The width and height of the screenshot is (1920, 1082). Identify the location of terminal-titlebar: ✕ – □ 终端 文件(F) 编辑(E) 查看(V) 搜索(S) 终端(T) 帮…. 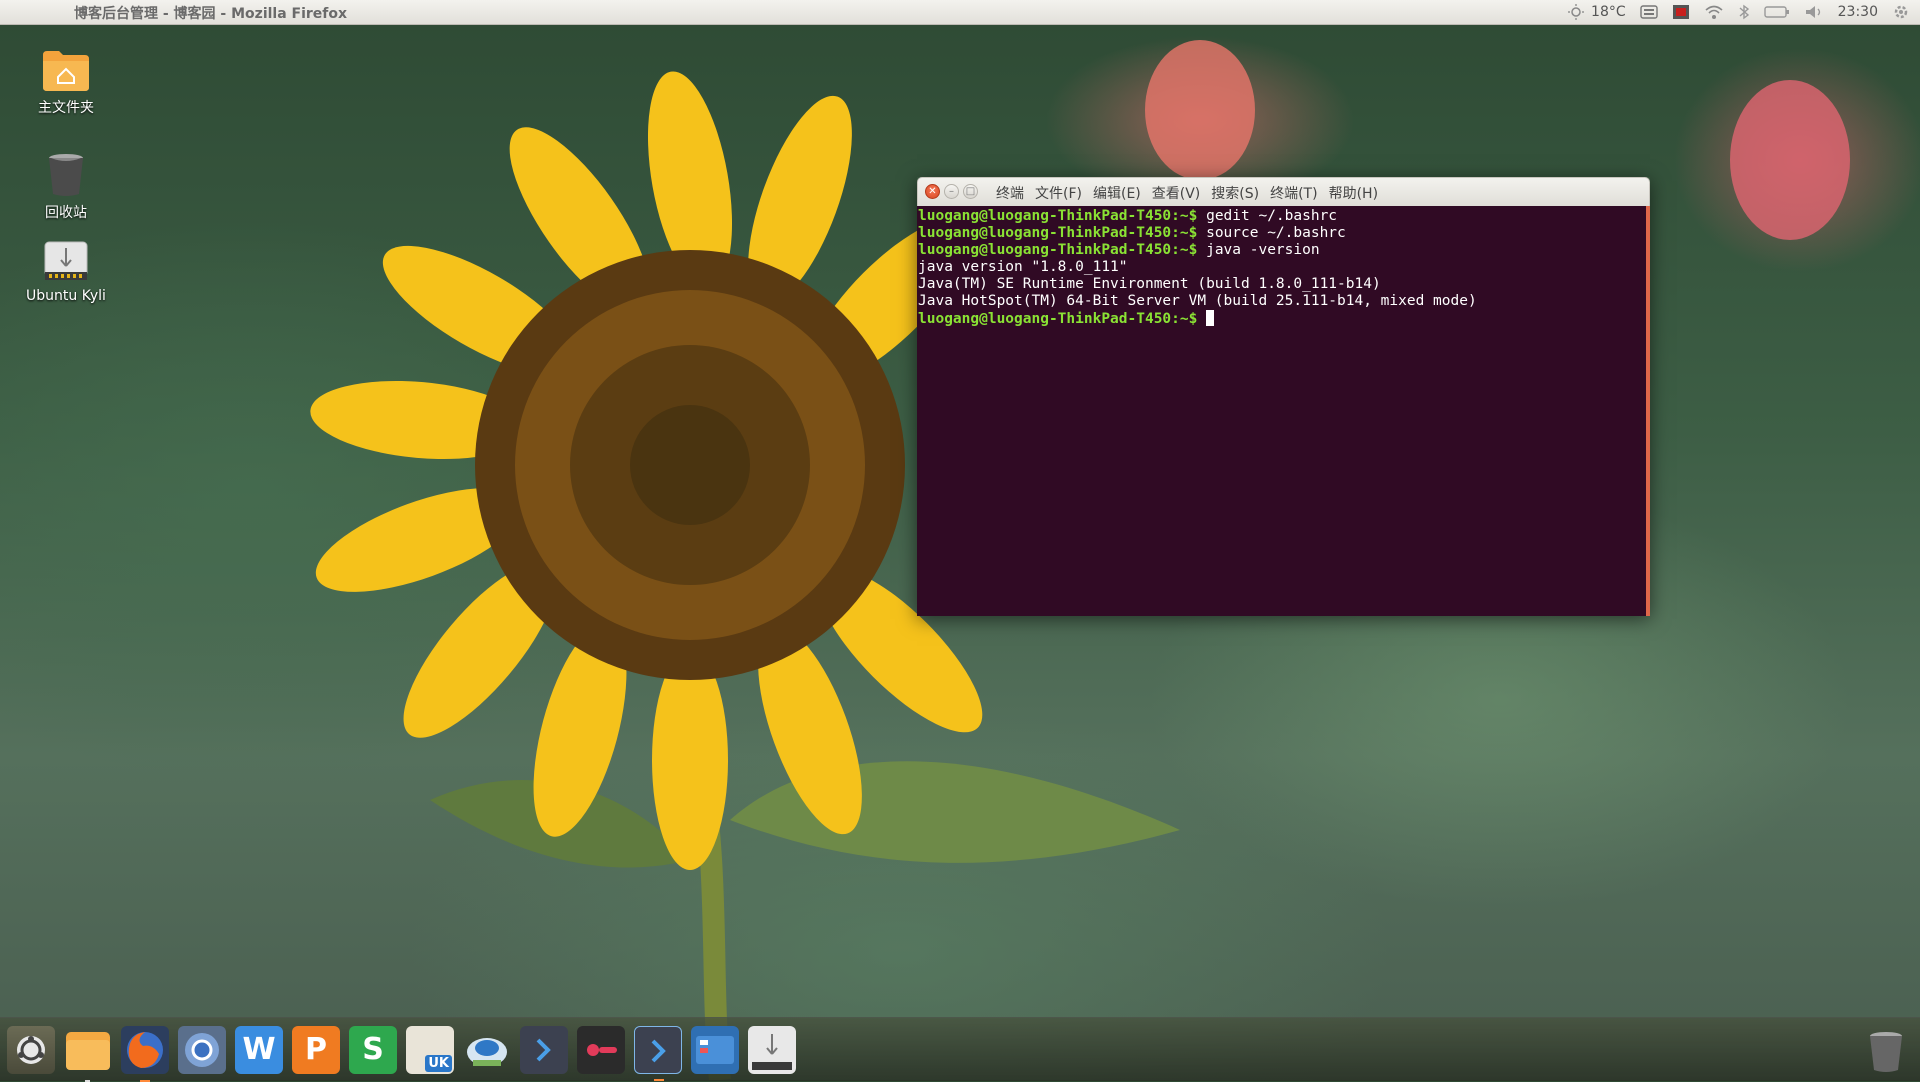
(1283, 191).